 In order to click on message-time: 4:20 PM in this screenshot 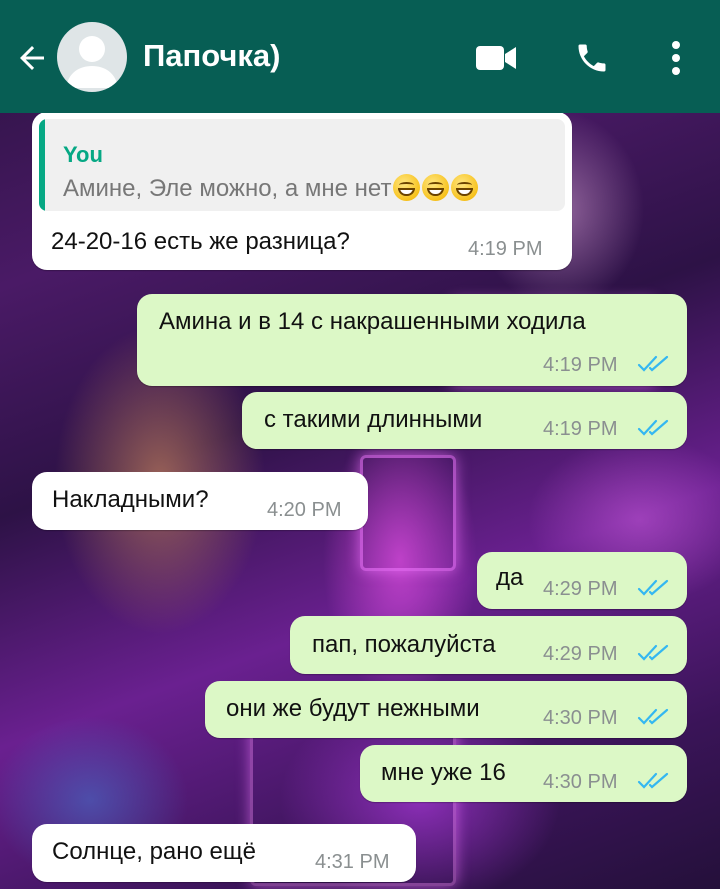, I will do `click(304, 510)`.